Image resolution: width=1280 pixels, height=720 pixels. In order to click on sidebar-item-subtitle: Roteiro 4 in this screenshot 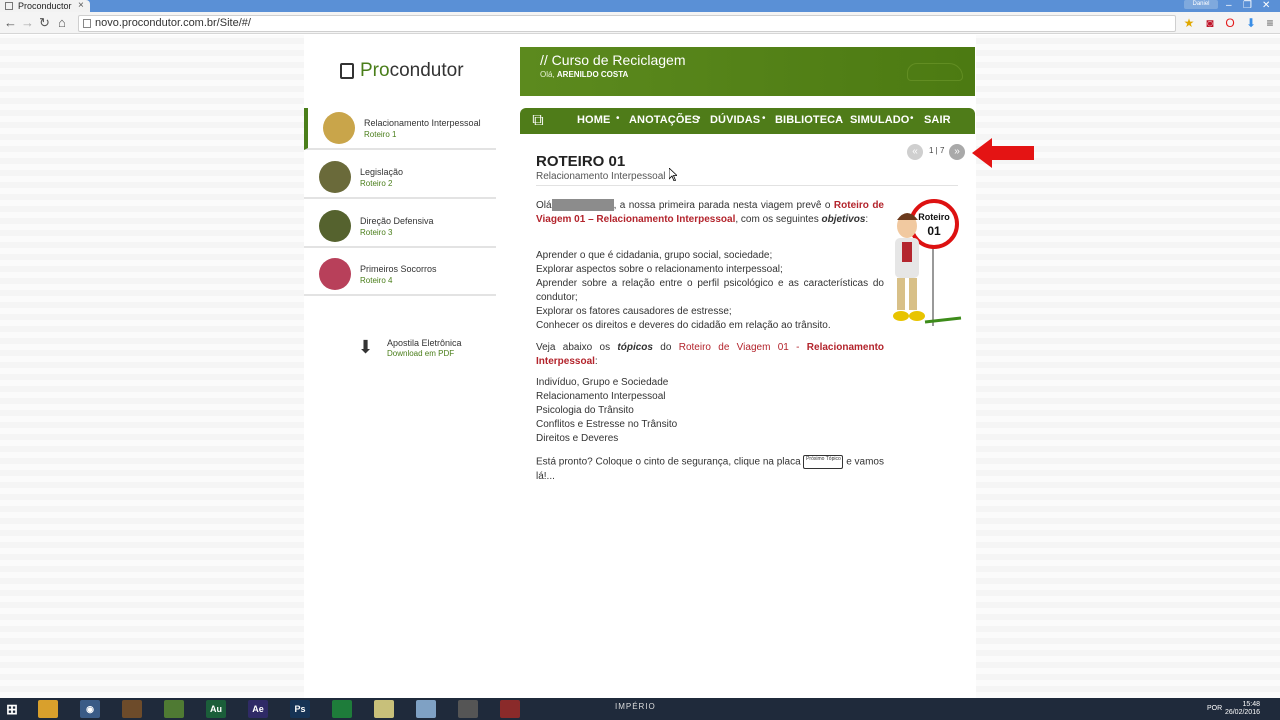, I will do `click(376, 280)`.